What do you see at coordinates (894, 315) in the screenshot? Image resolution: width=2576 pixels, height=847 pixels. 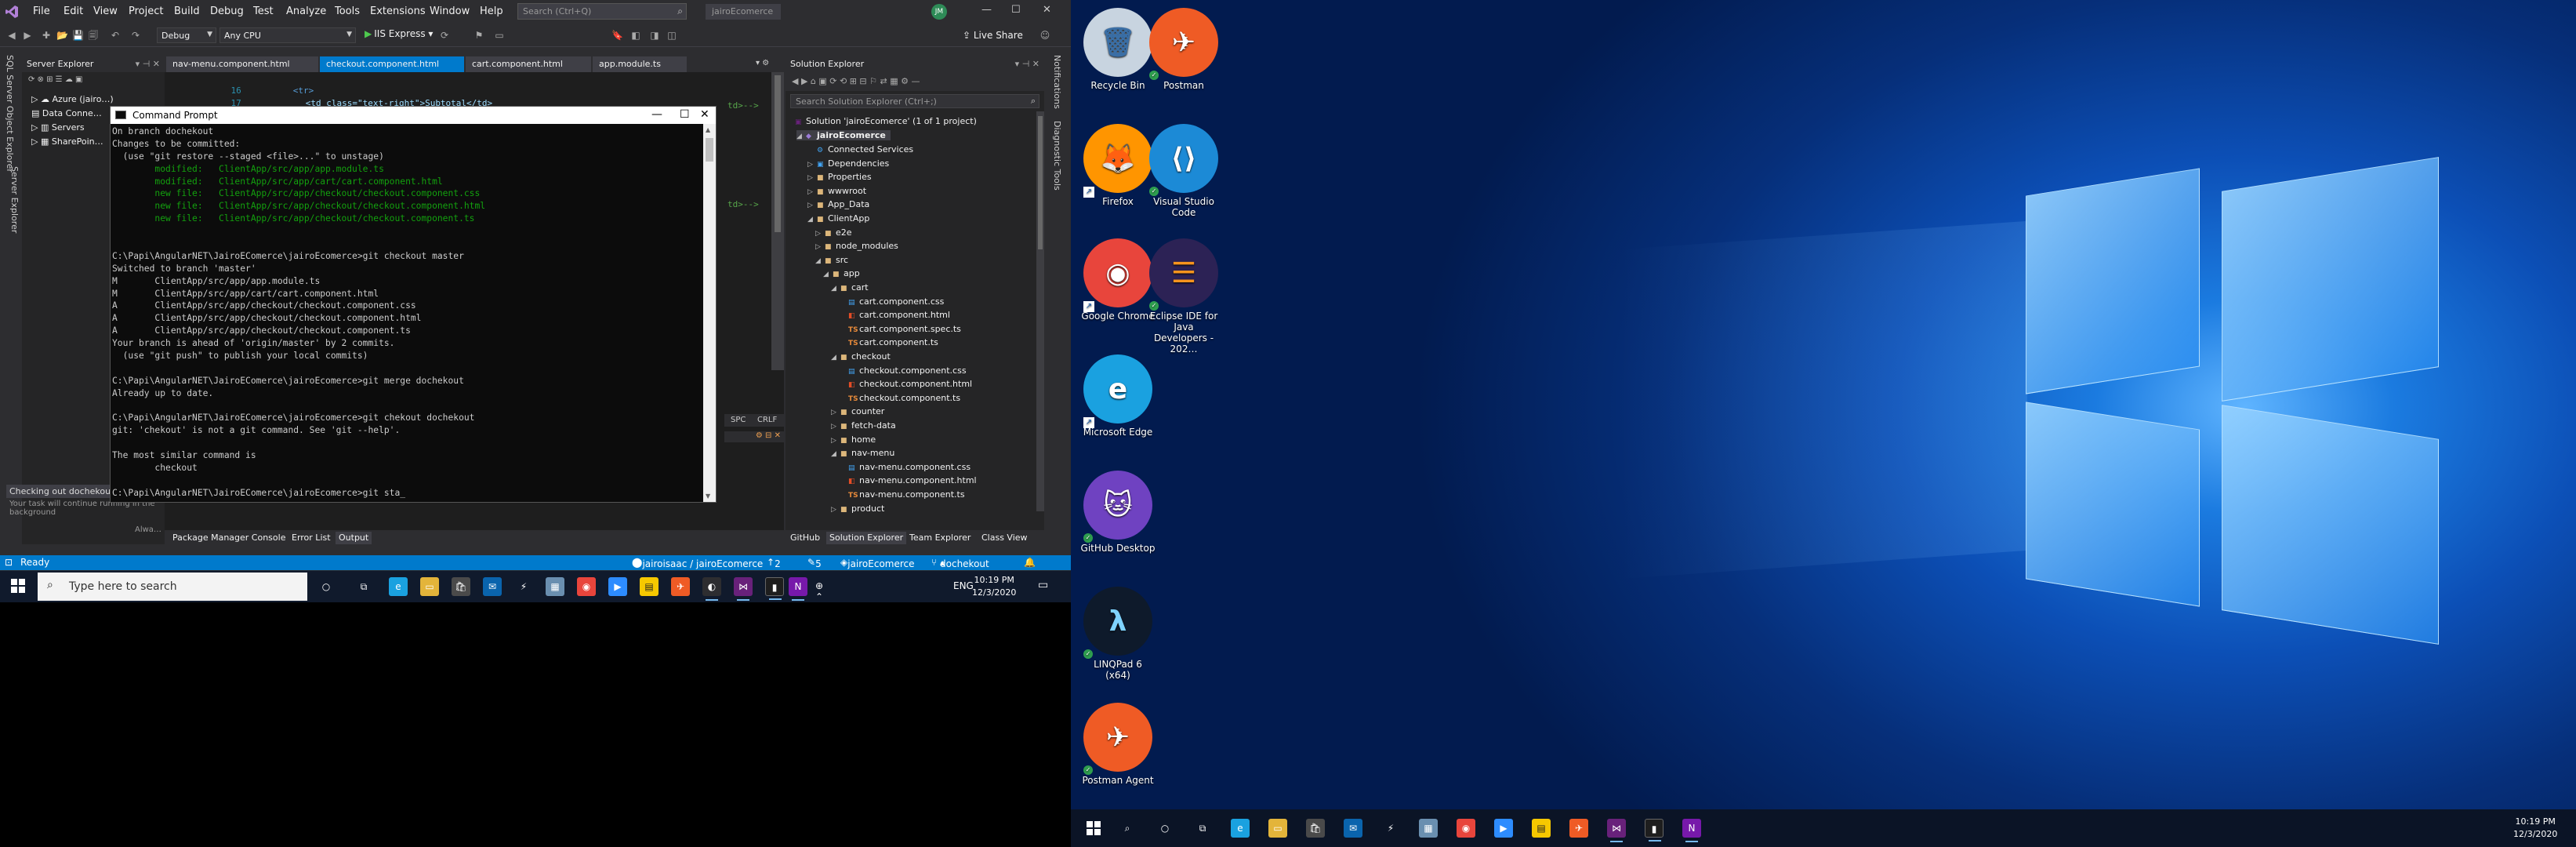 I see `tree-node: ◧ cart.component.html` at bounding box center [894, 315].